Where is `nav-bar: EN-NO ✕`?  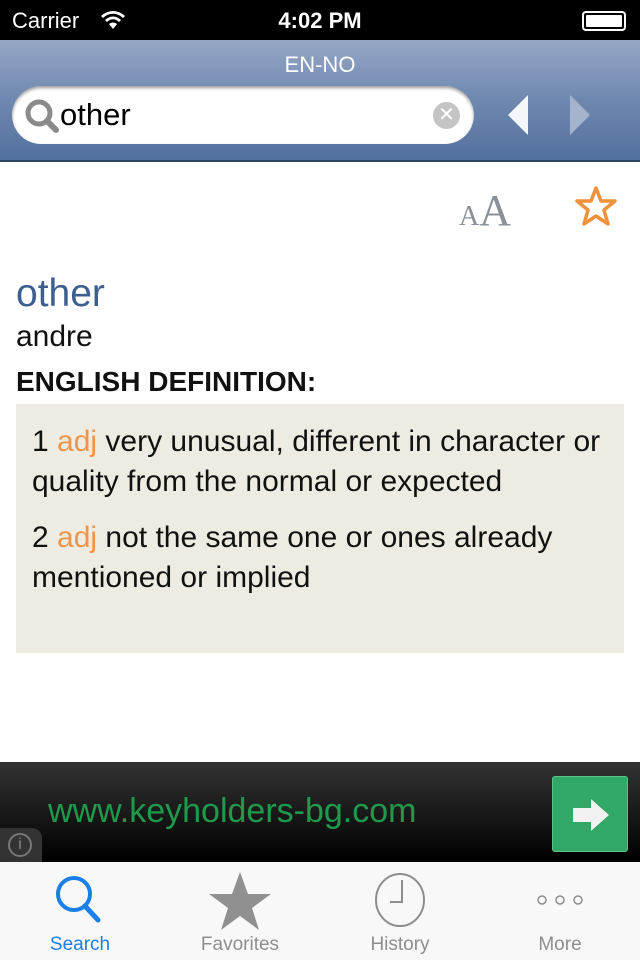 nav-bar: EN-NO ✕ is located at coordinates (320, 101).